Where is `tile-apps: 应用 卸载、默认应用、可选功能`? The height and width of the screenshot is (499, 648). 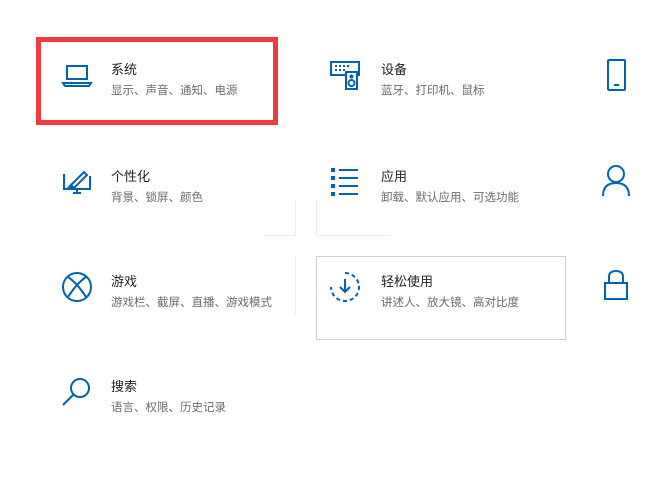
tile-apps: 应用 卸载、默认应用、可选功能 is located at coordinates (448, 190).